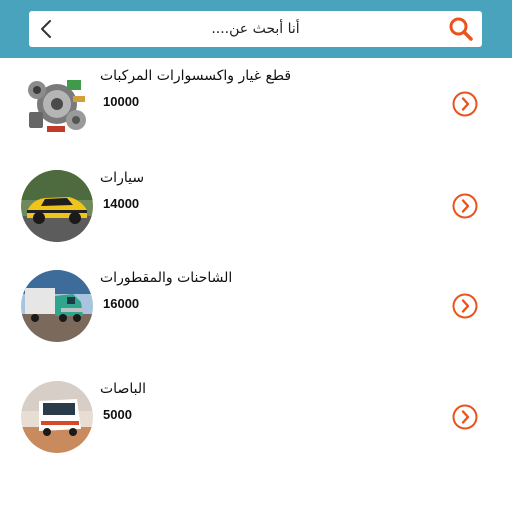 Image resolution: width=512 pixels, height=512 pixels. I want to click on category-title: الشاحنات والمقطورات, so click(166, 278).